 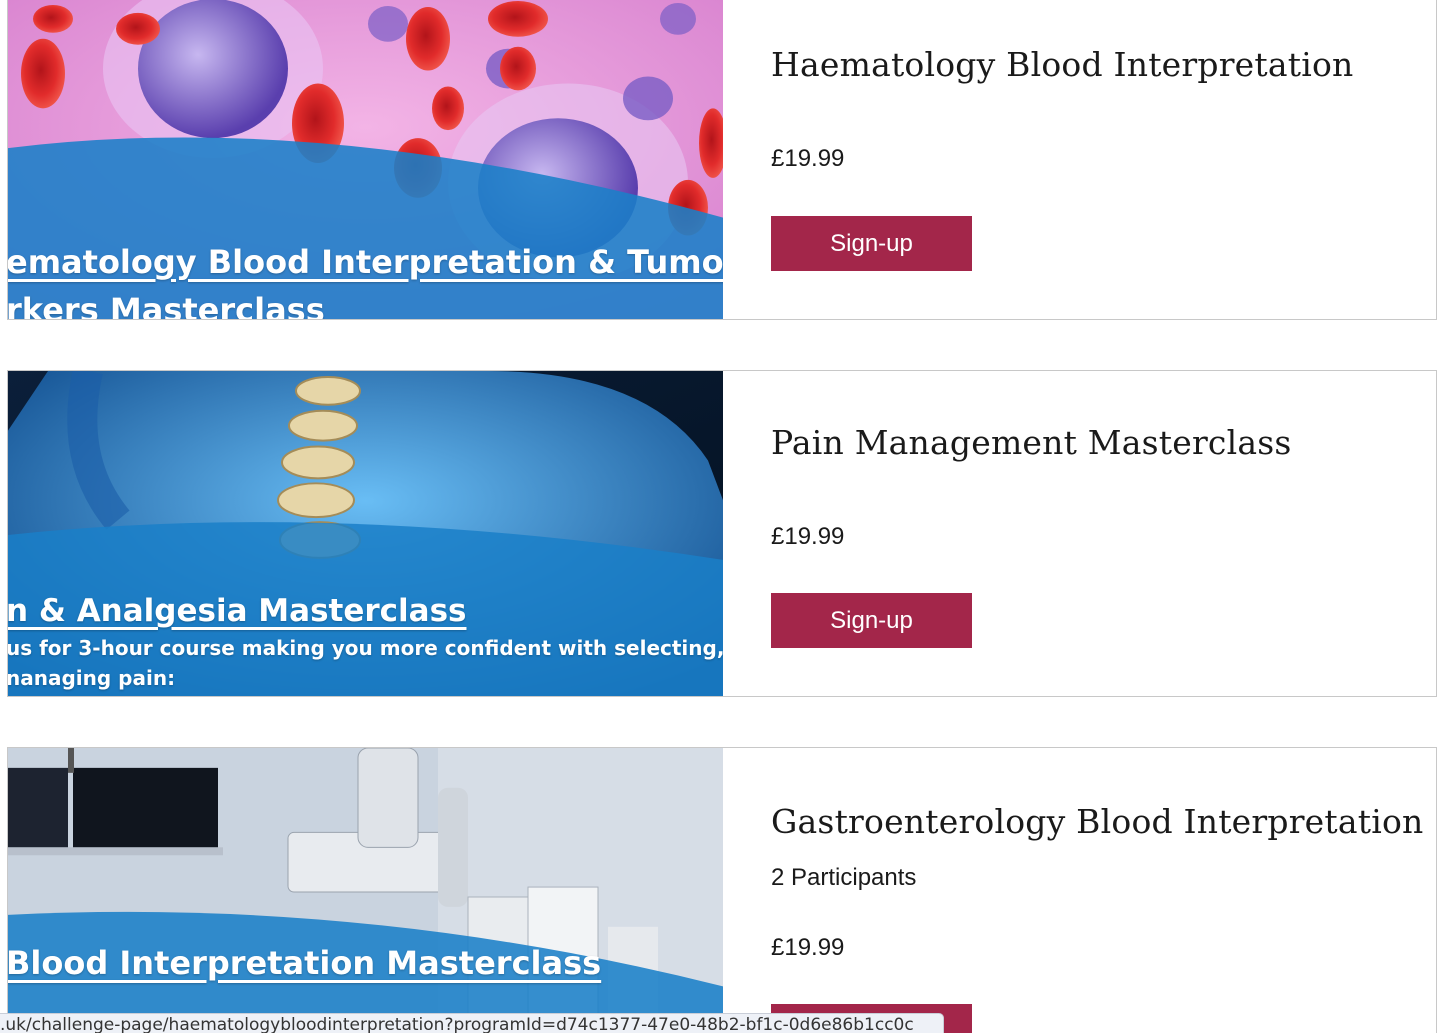 What do you see at coordinates (1031, 442) in the screenshot?
I see `course-title: Pain Management Masterclass` at bounding box center [1031, 442].